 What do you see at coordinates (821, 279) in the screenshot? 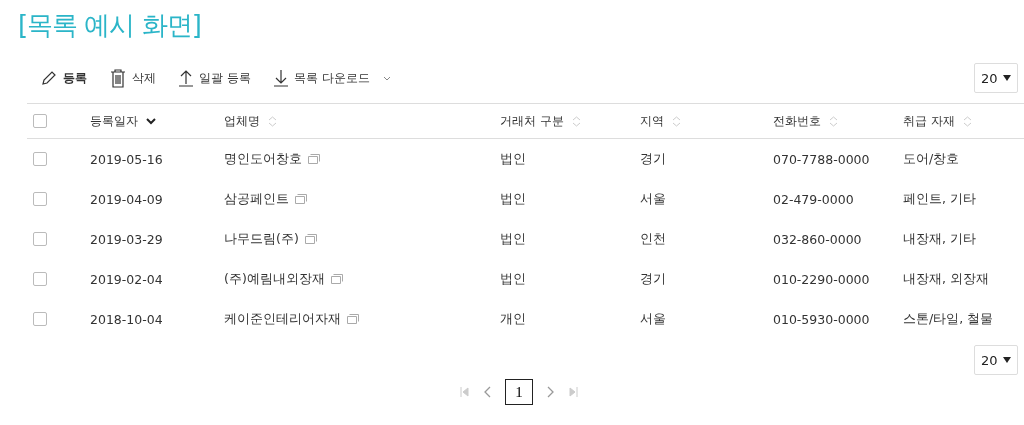
I see `table-cell: 010-2290-0000` at bounding box center [821, 279].